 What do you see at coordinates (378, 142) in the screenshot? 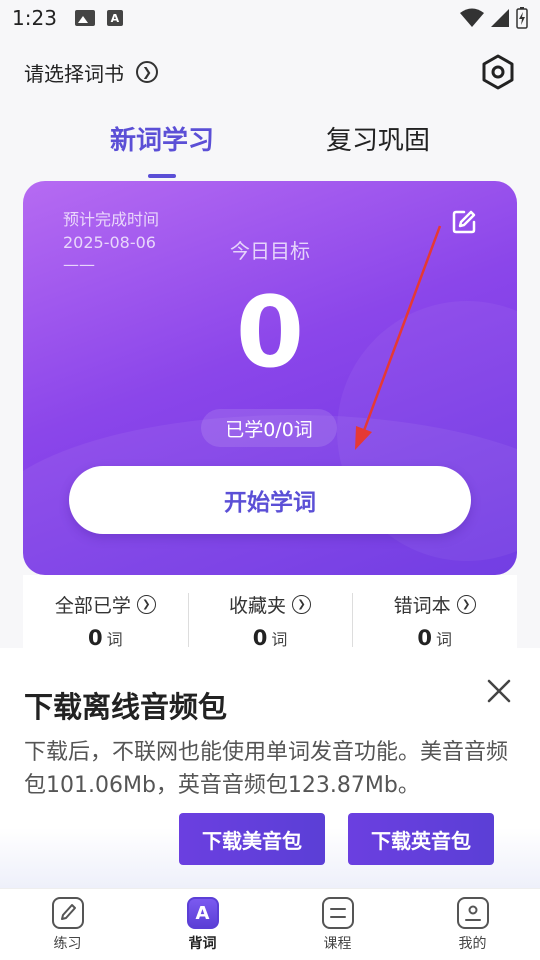
I see `tab-review: 复习巩固` at bounding box center [378, 142].